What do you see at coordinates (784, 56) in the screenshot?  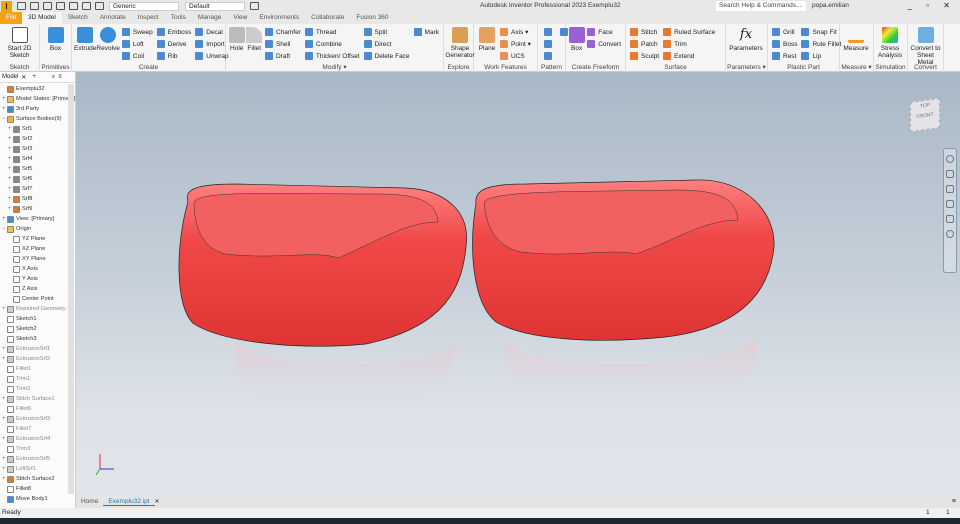 I see `rest-button: Rest` at bounding box center [784, 56].